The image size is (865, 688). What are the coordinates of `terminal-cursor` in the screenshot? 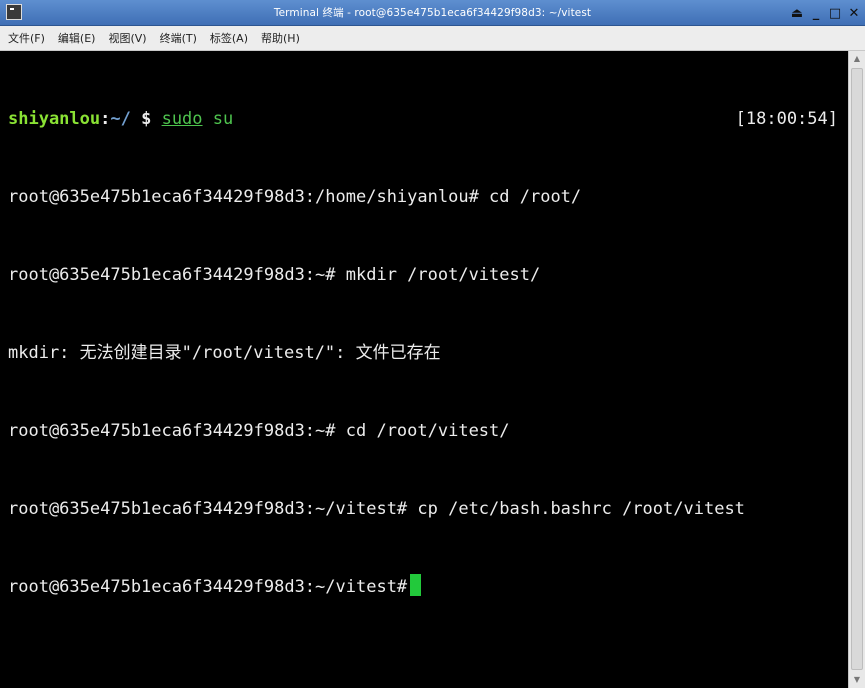 It's located at (416, 585).